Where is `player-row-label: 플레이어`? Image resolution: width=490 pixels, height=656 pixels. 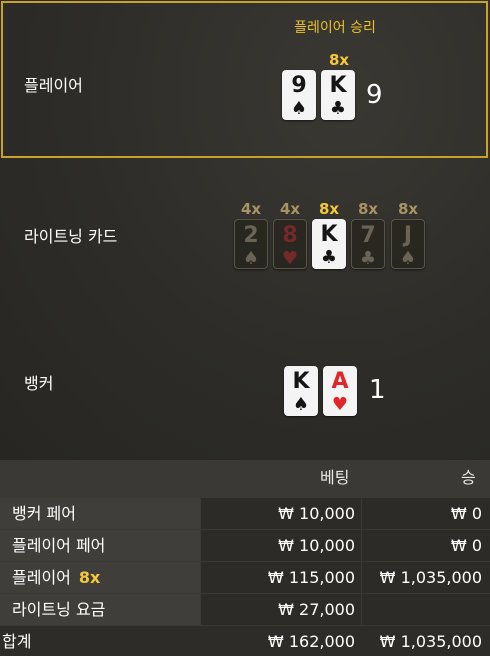 player-row-label: 플레이어 is located at coordinates (53, 85).